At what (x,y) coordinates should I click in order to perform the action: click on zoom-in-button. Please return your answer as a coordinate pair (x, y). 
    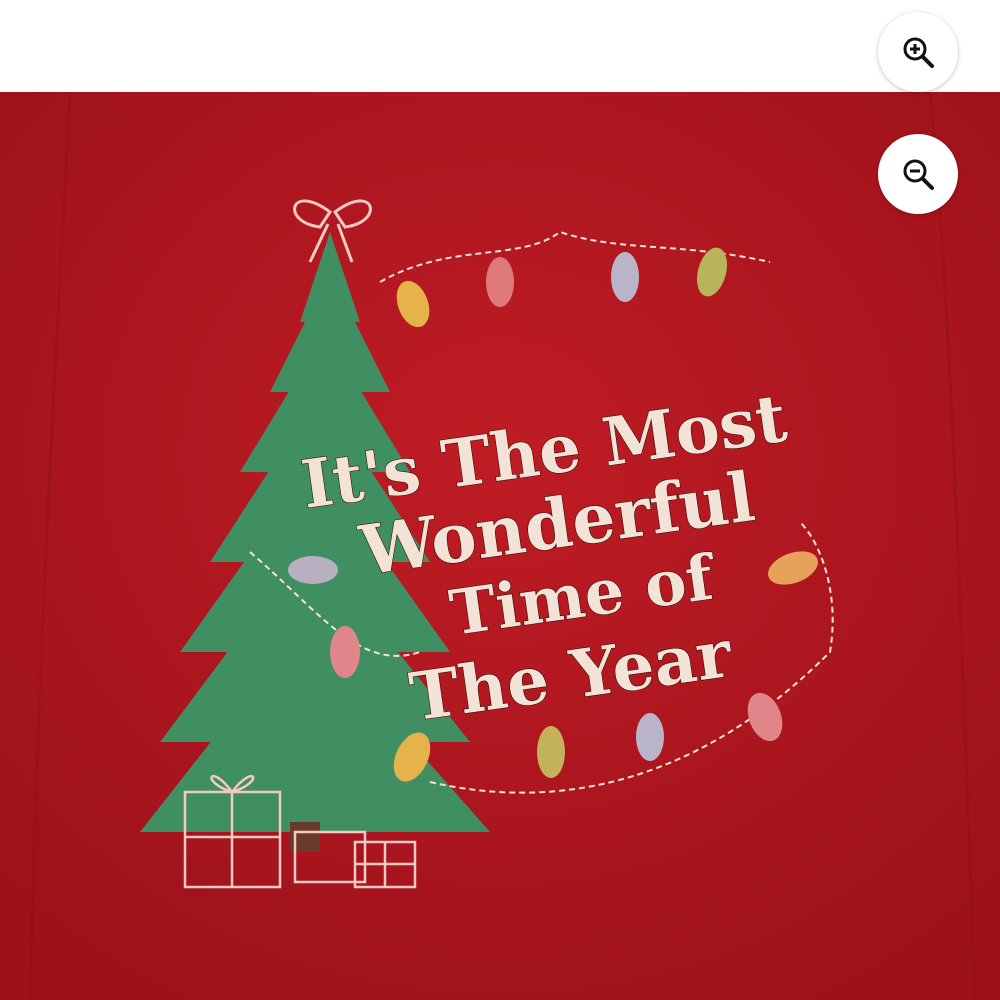
    Looking at the image, I should click on (918, 52).